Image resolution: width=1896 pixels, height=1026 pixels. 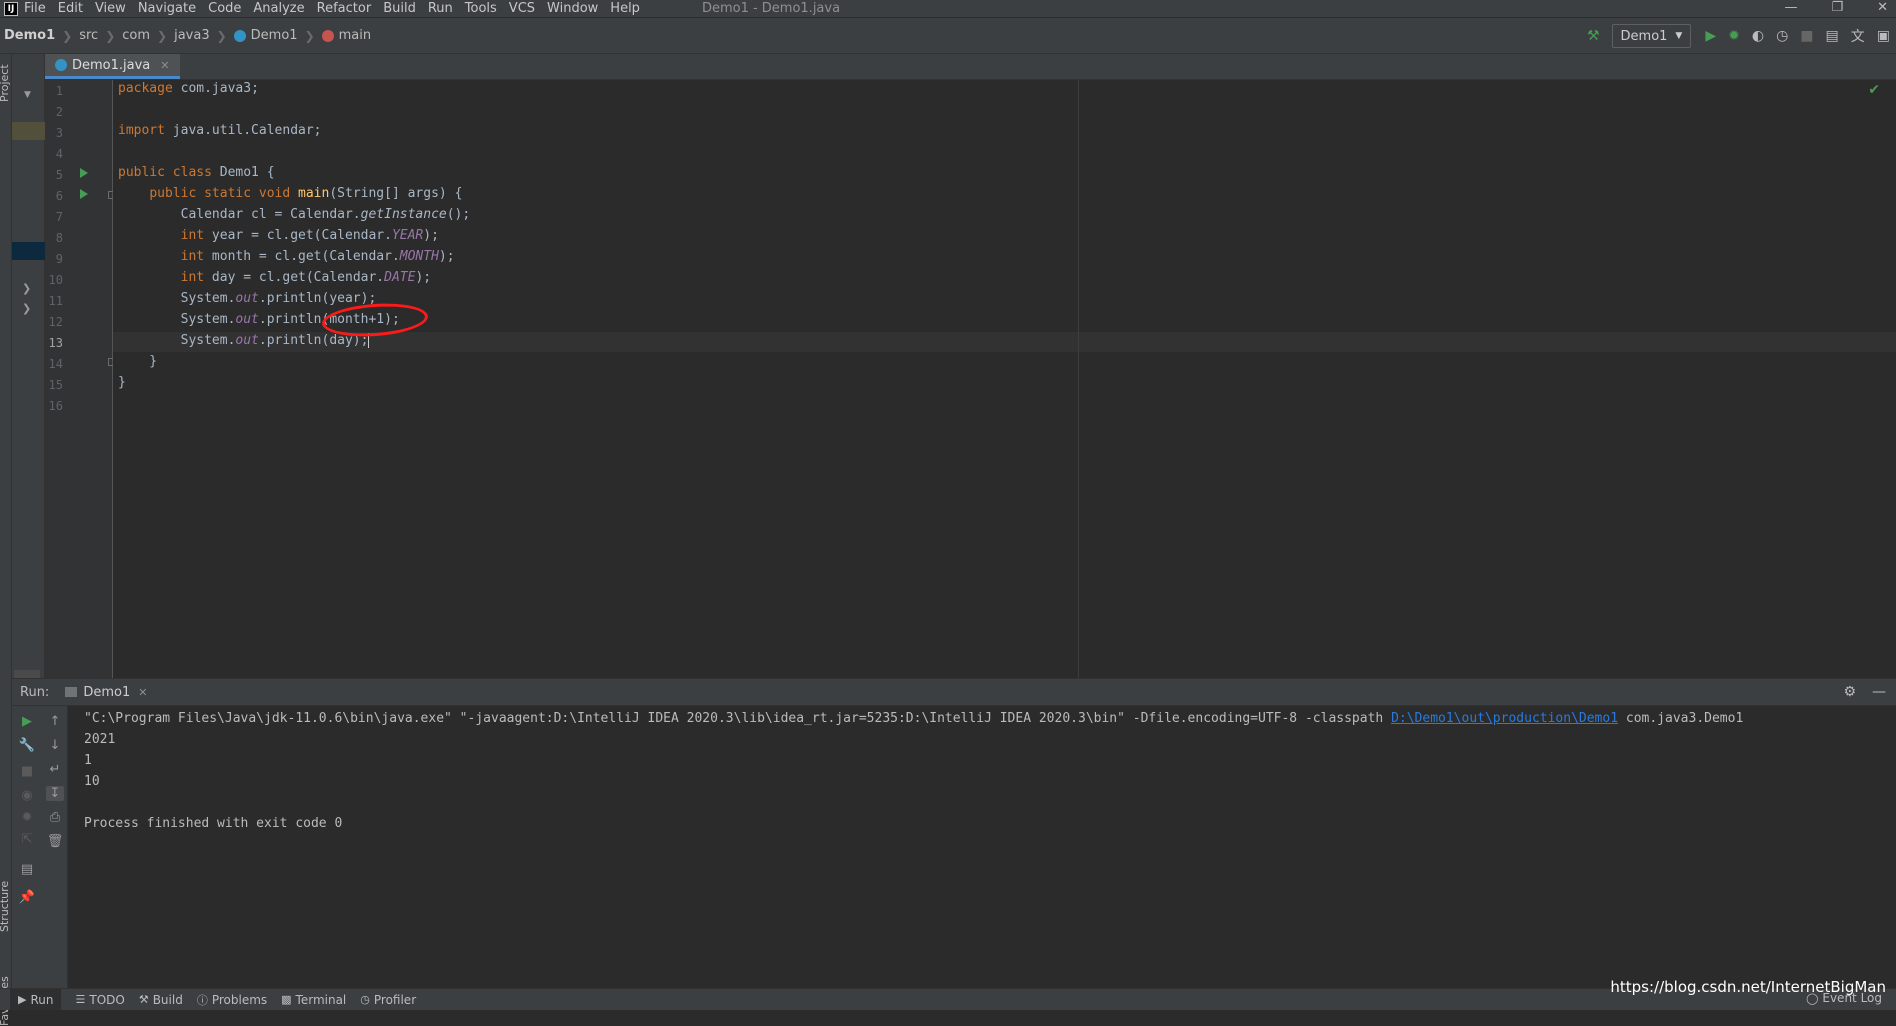 I want to click on camera-icon: ◉, so click(x=27, y=795).